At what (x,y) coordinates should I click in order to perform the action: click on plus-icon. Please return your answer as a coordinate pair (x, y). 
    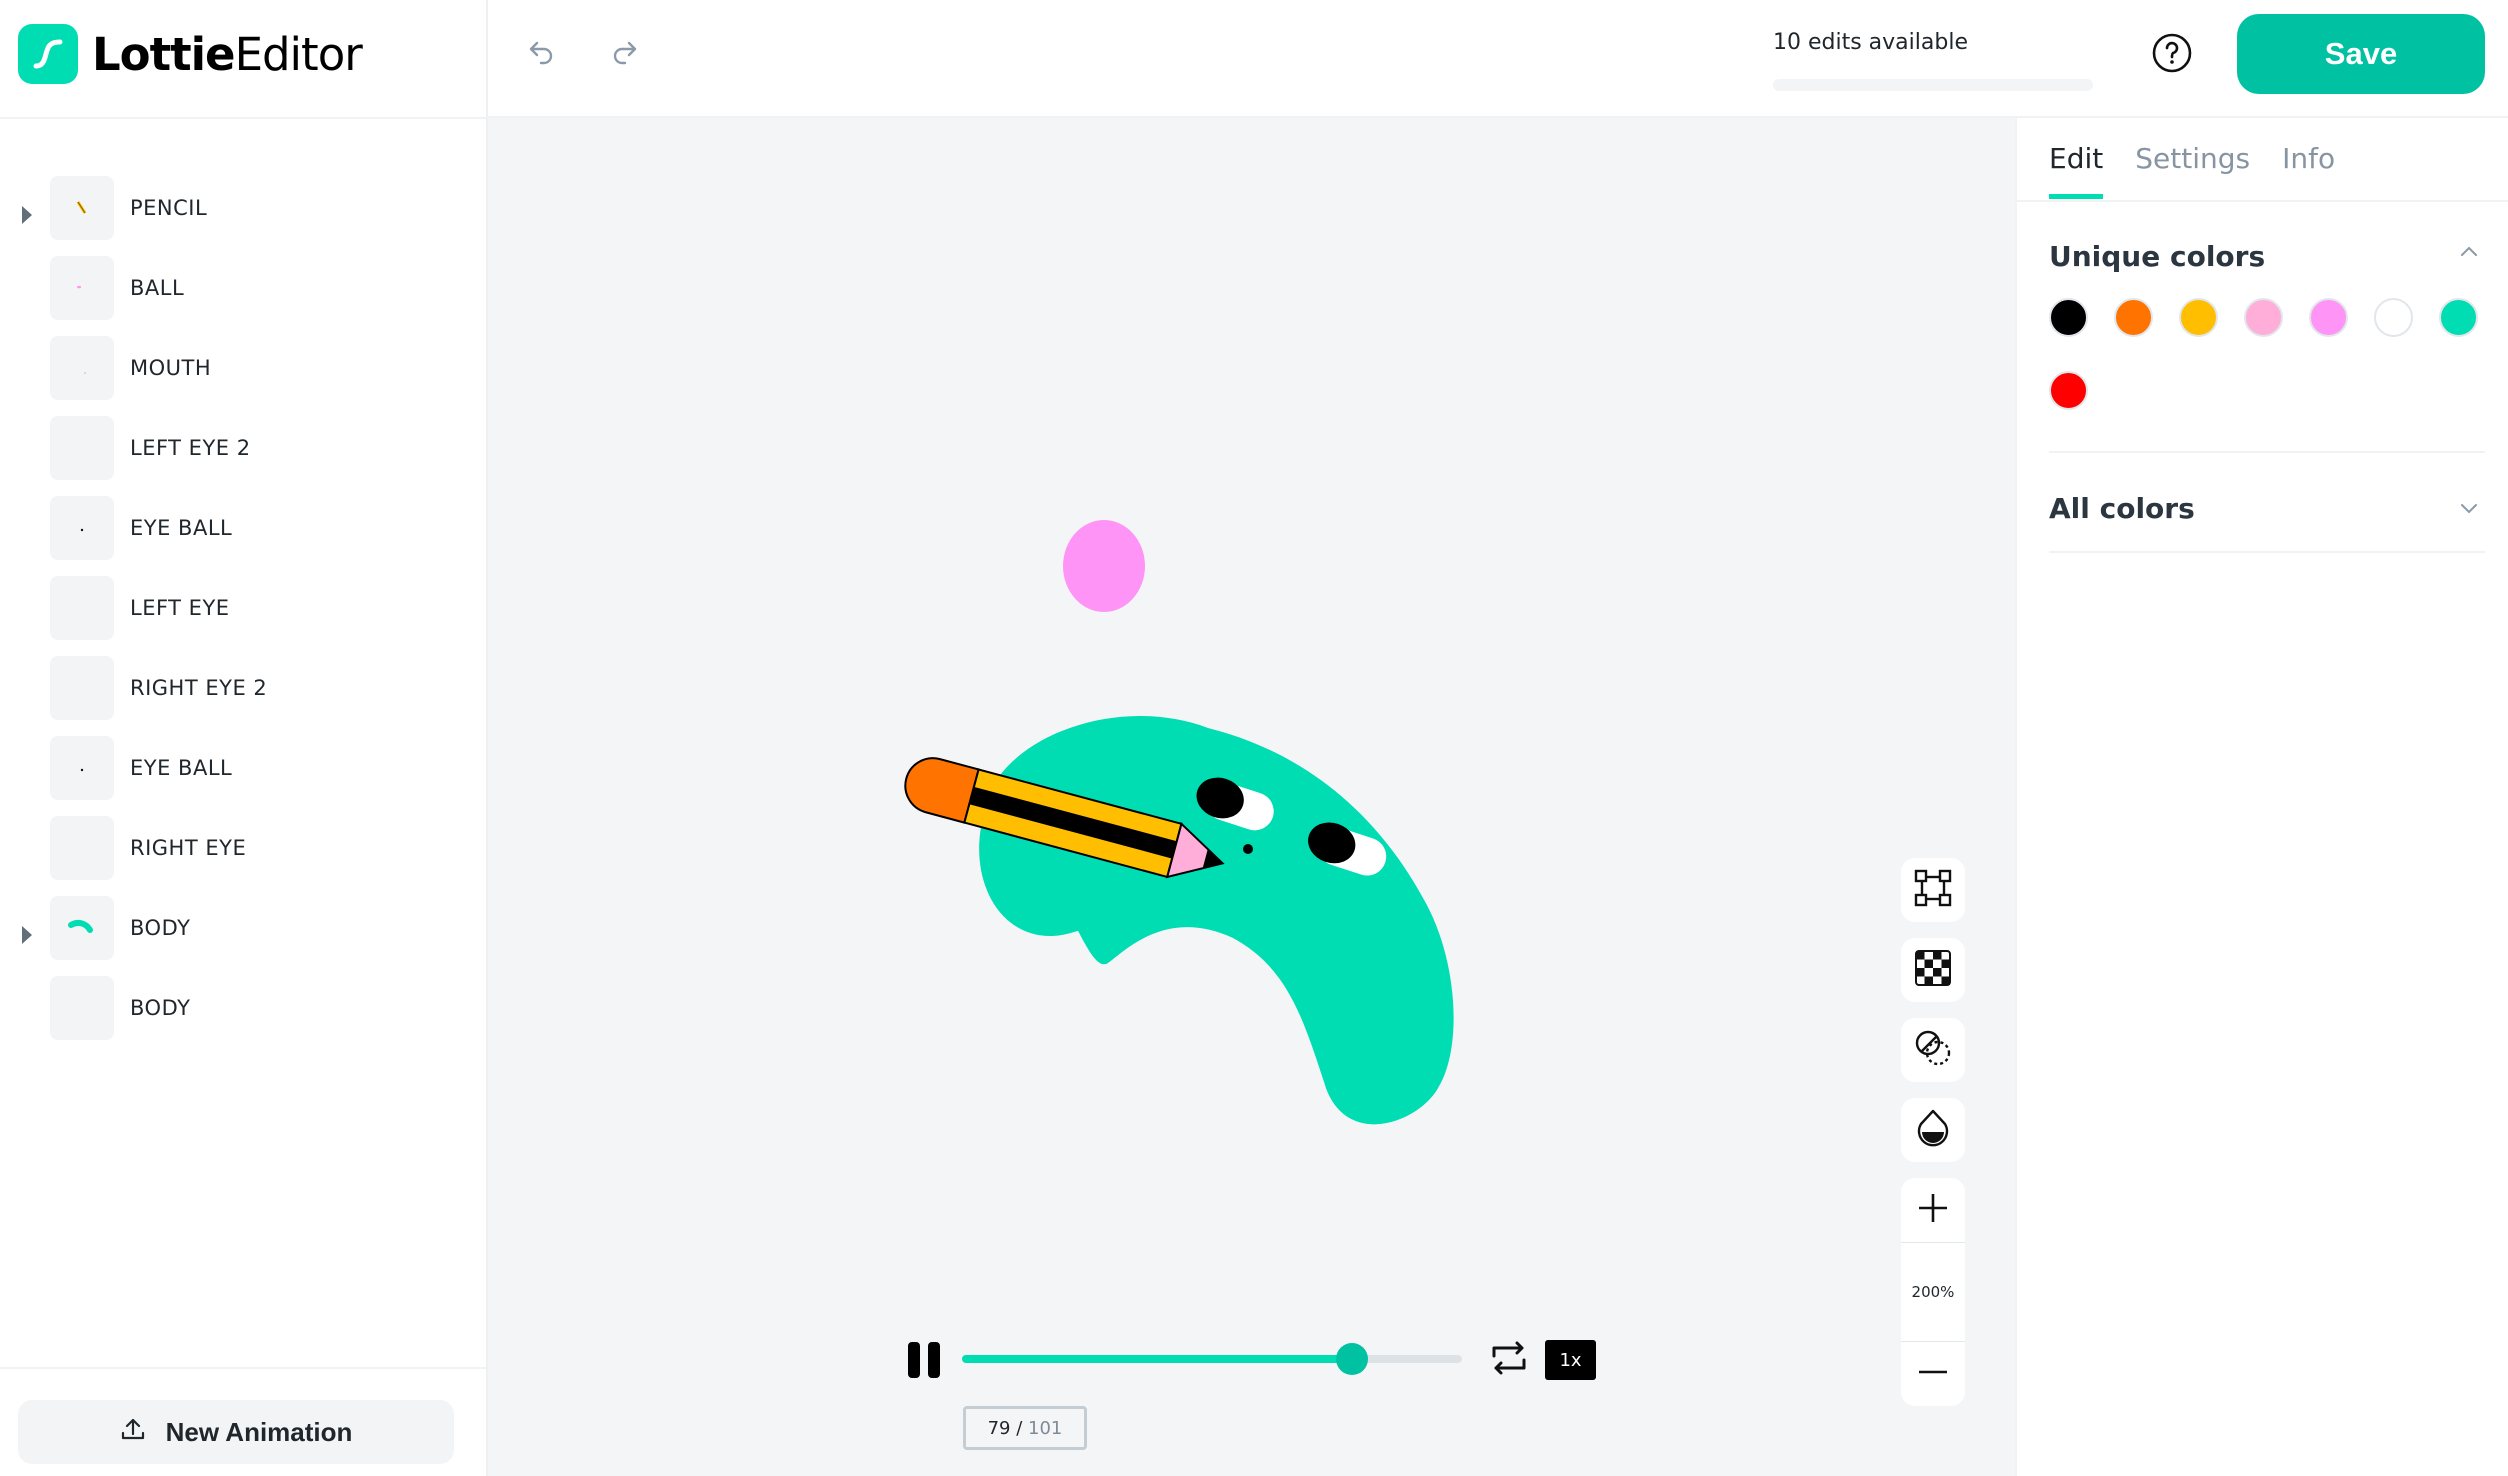
    Looking at the image, I should click on (1933, 1210).